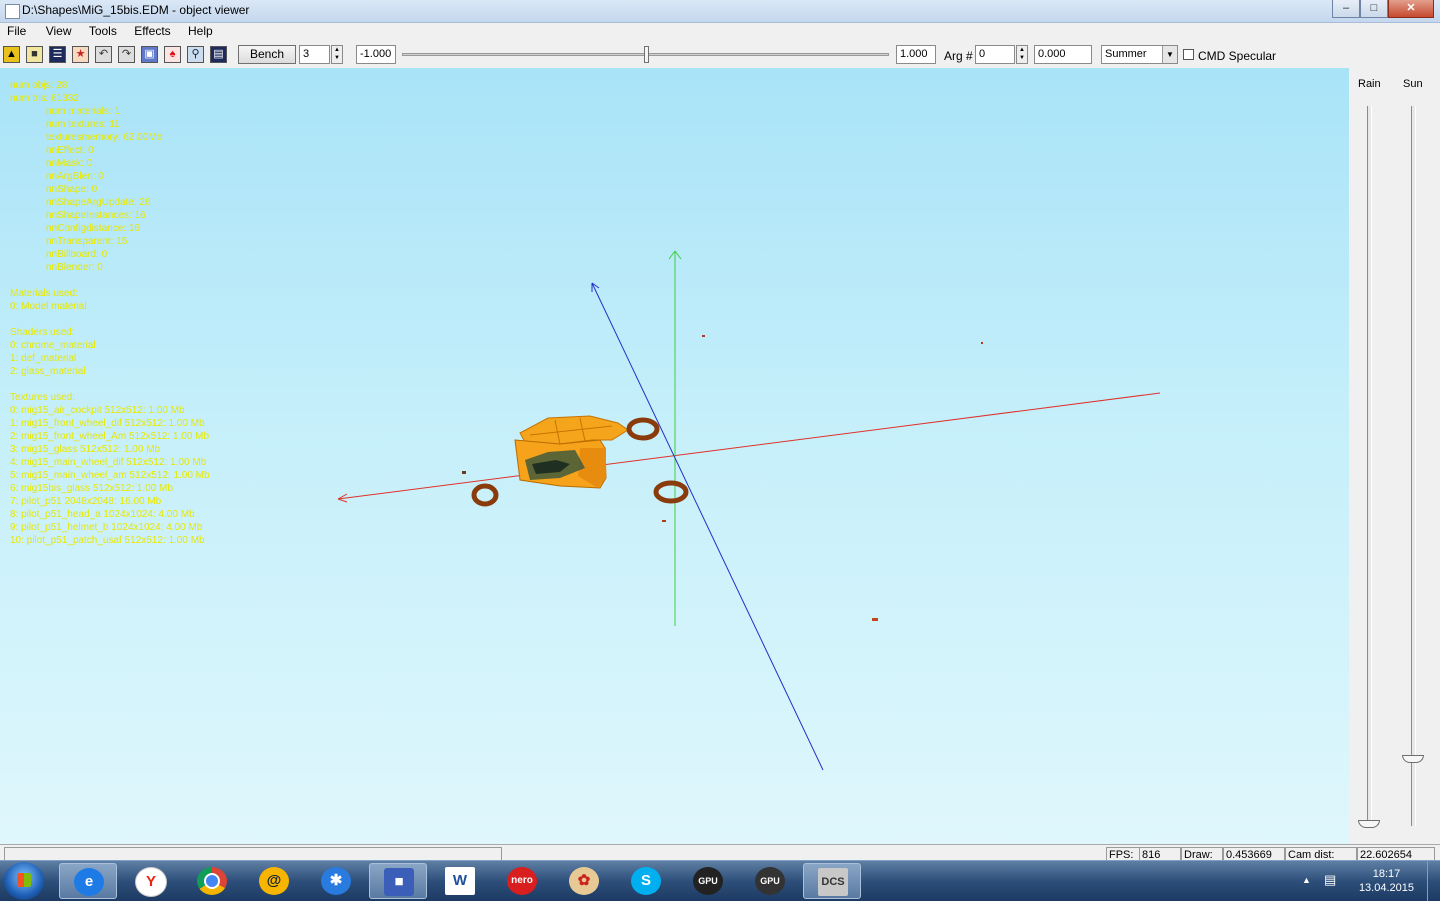 This screenshot has width=1440, height=901. I want to click on sun-slider-thumb, so click(1413, 759).